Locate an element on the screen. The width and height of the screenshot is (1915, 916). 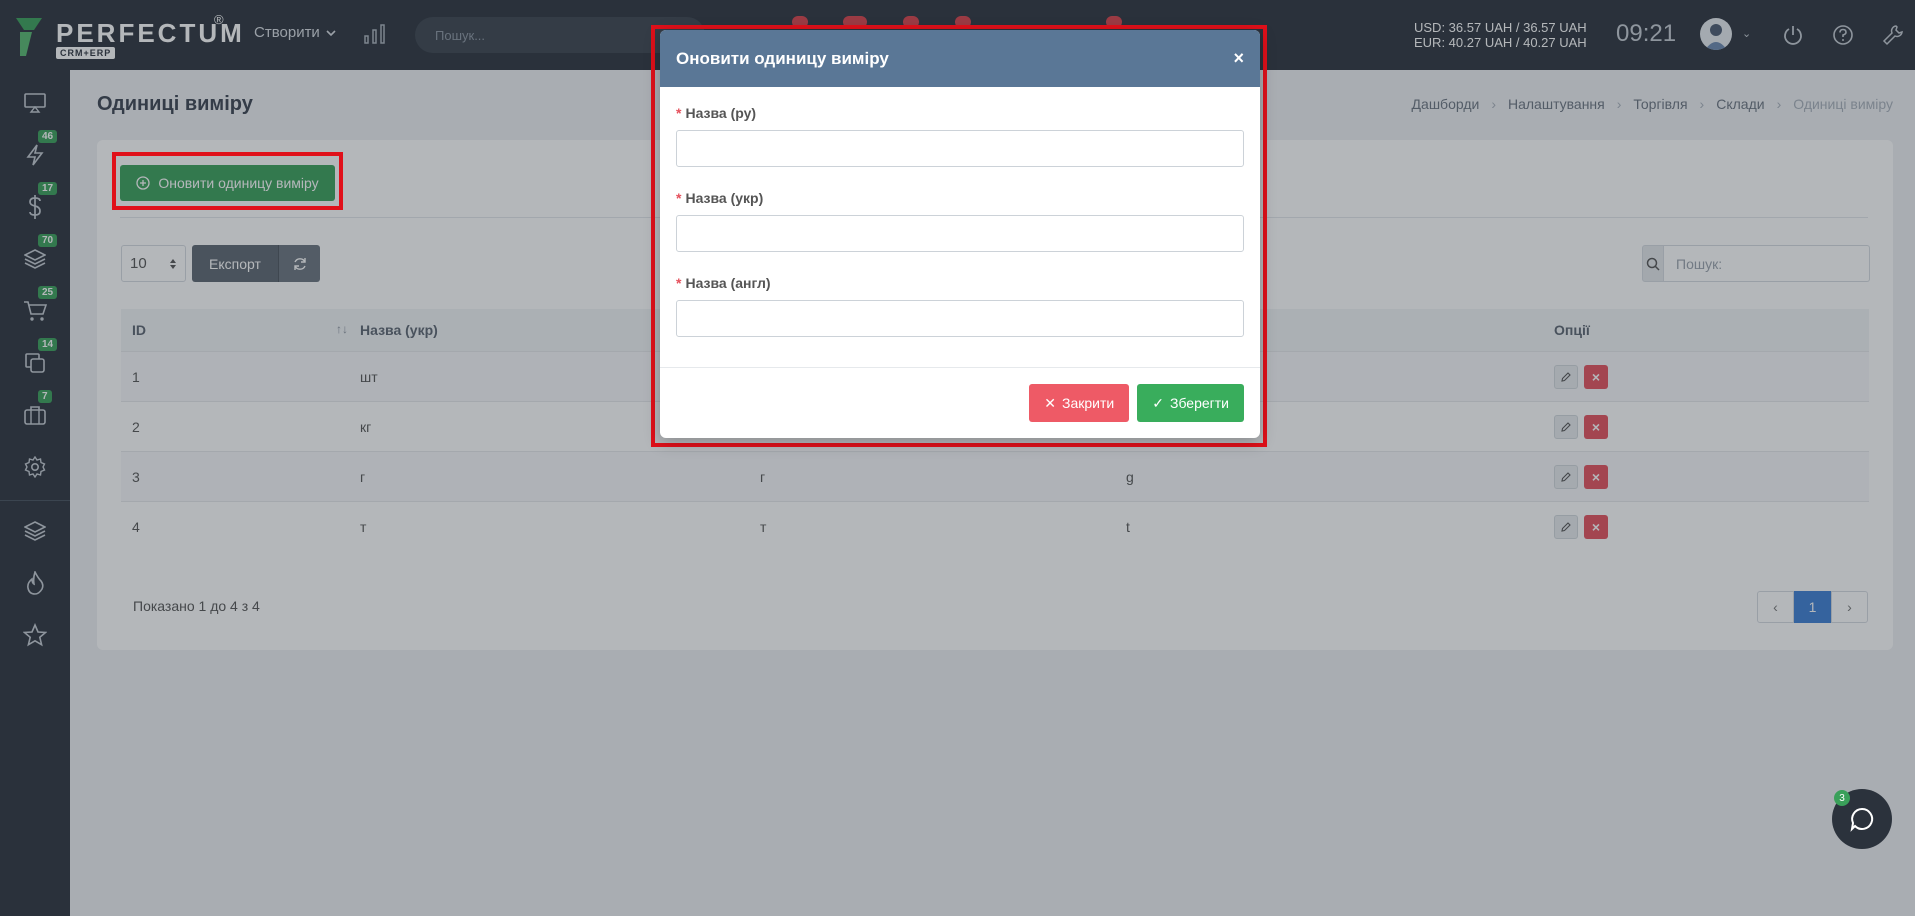
close-button: ✕ Закрити is located at coordinates (1079, 403).